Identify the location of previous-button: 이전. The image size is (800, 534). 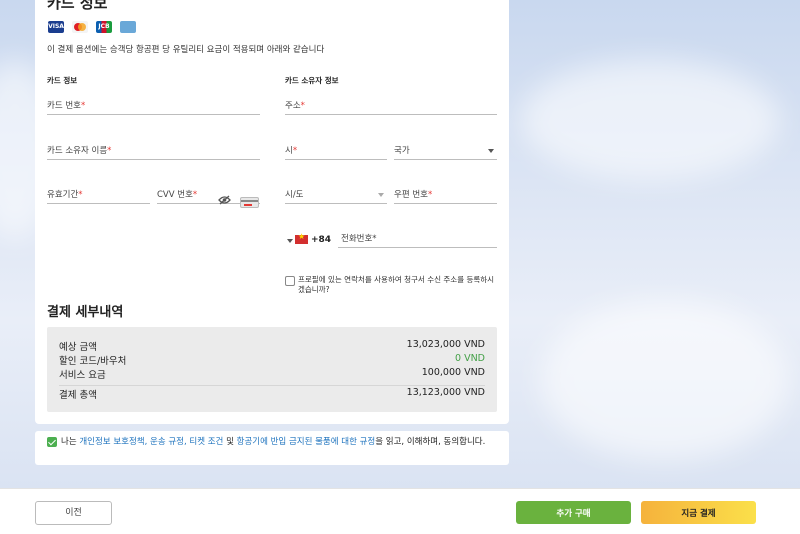
(73, 513).